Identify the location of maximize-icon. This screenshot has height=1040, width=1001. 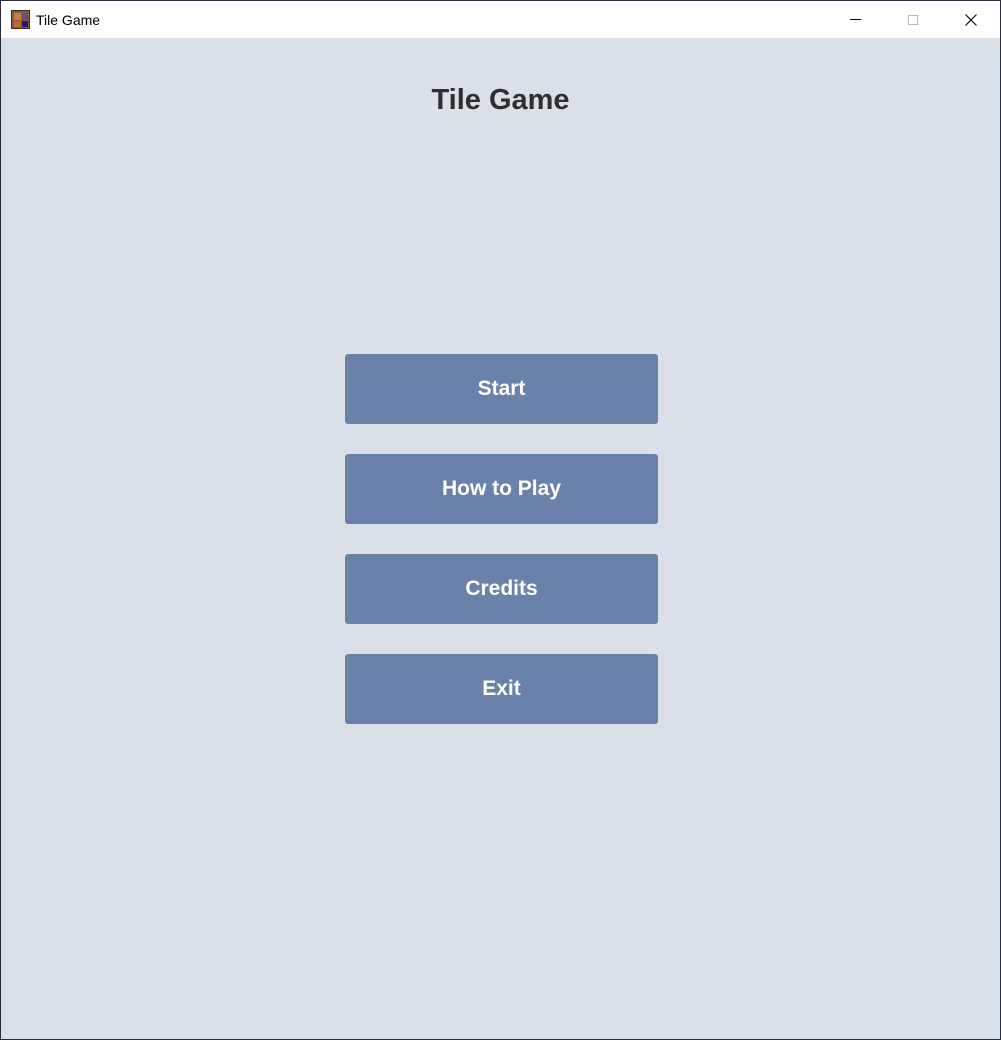
(913, 19).